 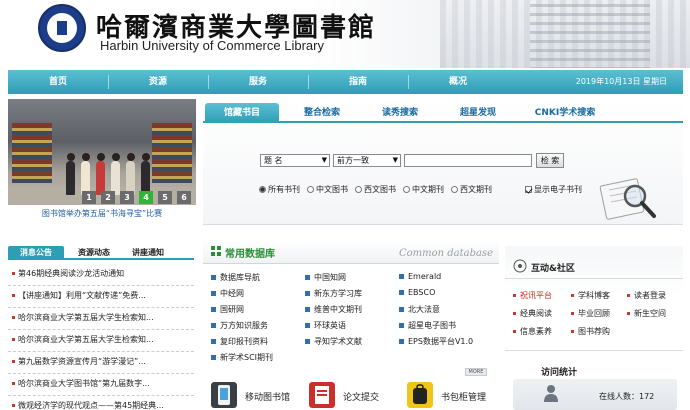 What do you see at coordinates (239, 325) in the screenshot?
I see `db-link: 万方知识服务` at bounding box center [239, 325].